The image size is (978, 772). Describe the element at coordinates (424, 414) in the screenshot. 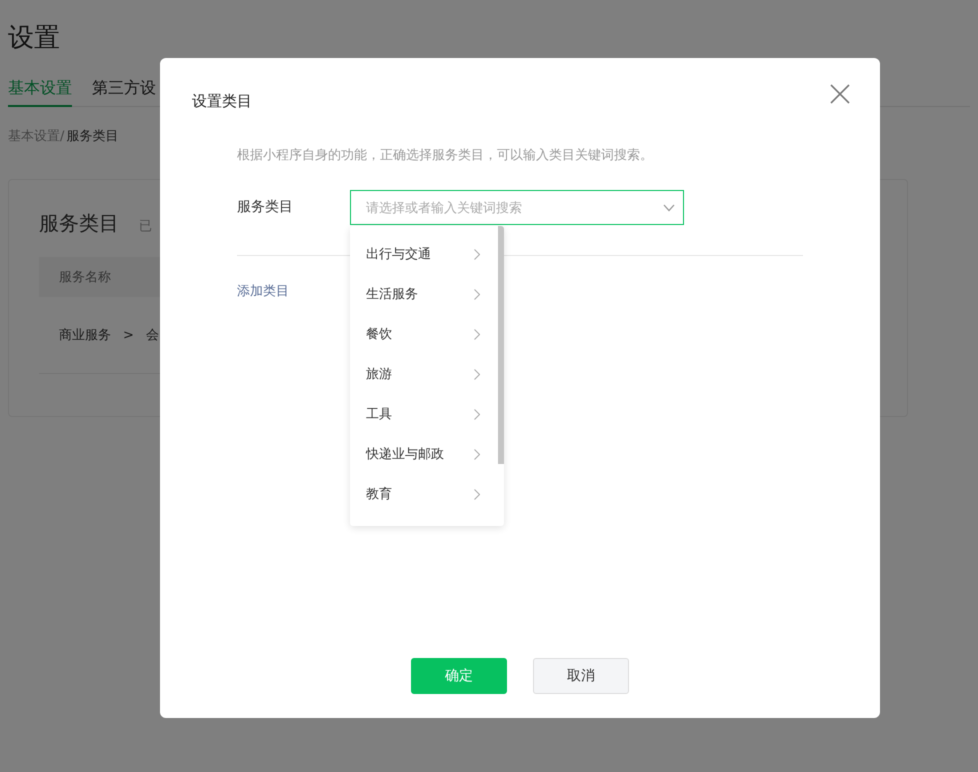

I see `menu-item: 工具` at that location.